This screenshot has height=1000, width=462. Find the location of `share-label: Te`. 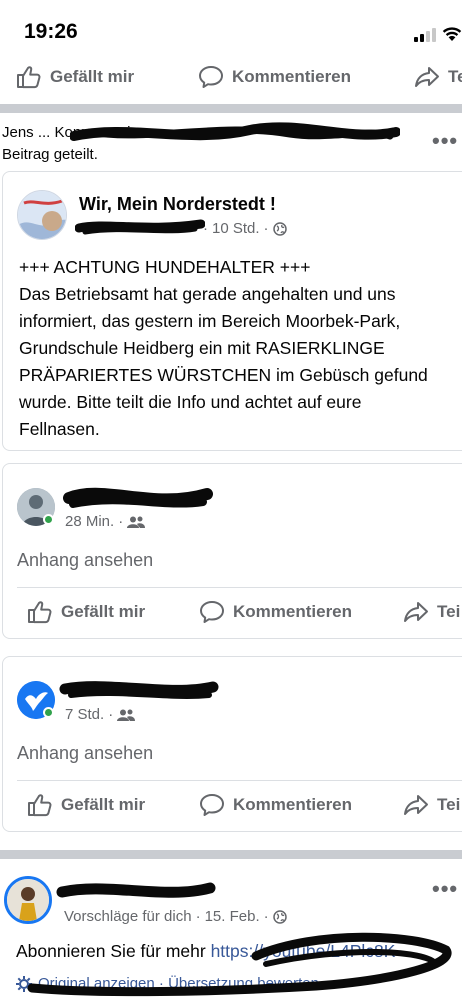

share-label: Te is located at coordinates (455, 76).